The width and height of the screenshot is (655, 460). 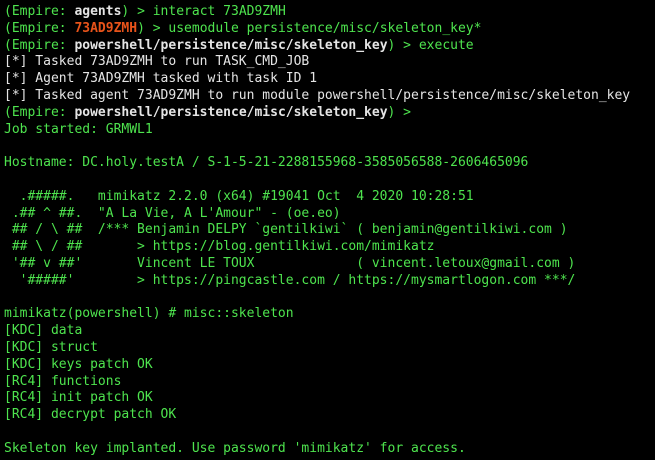 What do you see at coordinates (329, 365) in the screenshot?
I see `terminal-line: [KDC] keys patch OK` at bounding box center [329, 365].